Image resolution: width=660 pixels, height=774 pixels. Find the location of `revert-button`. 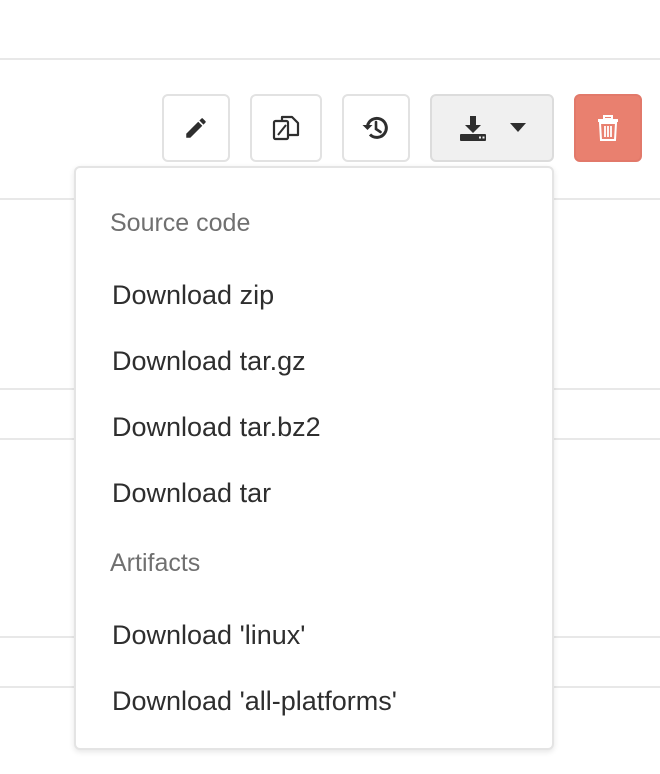

revert-button is located at coordinates (376, 128).